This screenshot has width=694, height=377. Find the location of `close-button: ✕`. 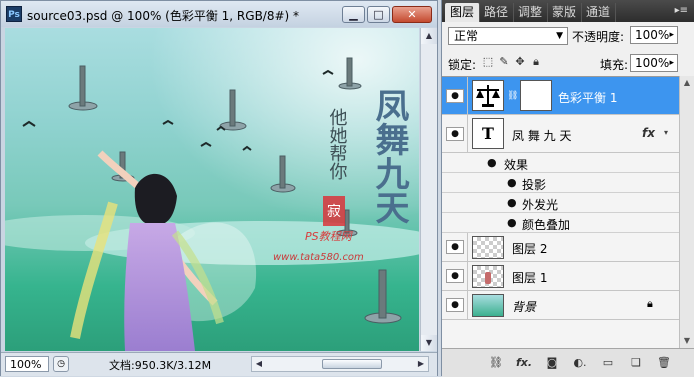

close-button: ✕ is located at coordinates (412, 14).